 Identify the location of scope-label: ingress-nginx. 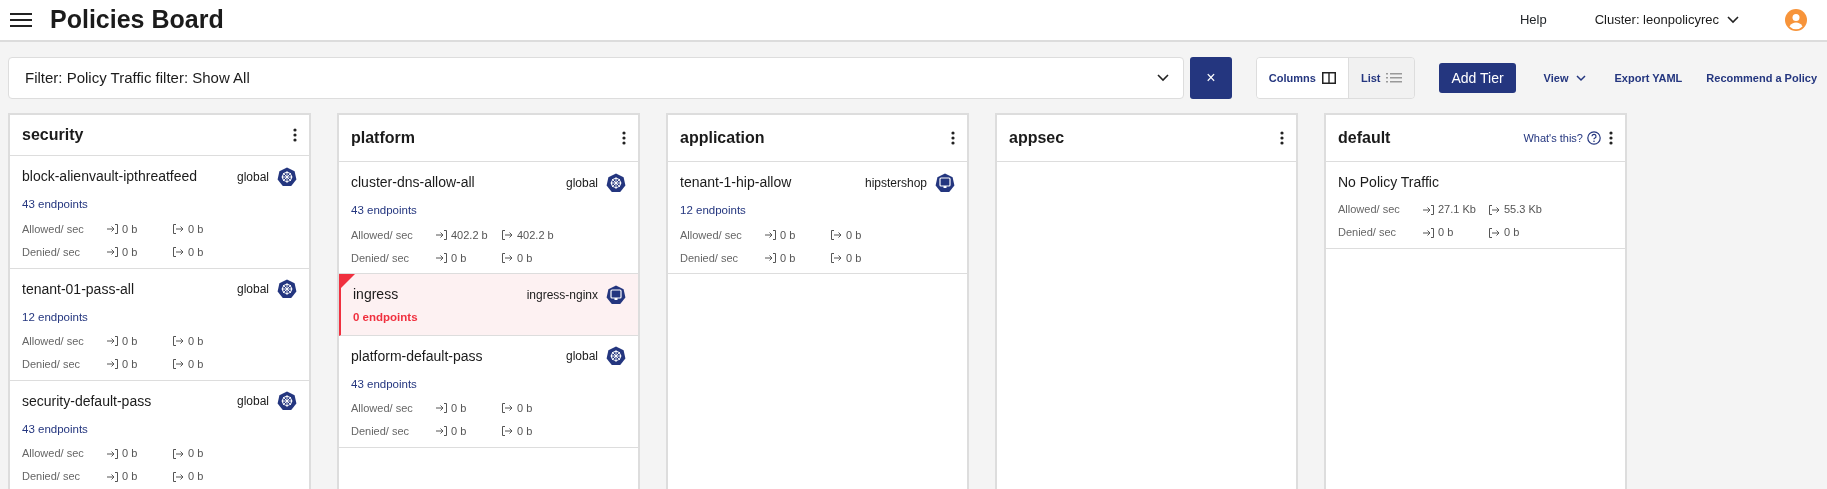
(562, 295).